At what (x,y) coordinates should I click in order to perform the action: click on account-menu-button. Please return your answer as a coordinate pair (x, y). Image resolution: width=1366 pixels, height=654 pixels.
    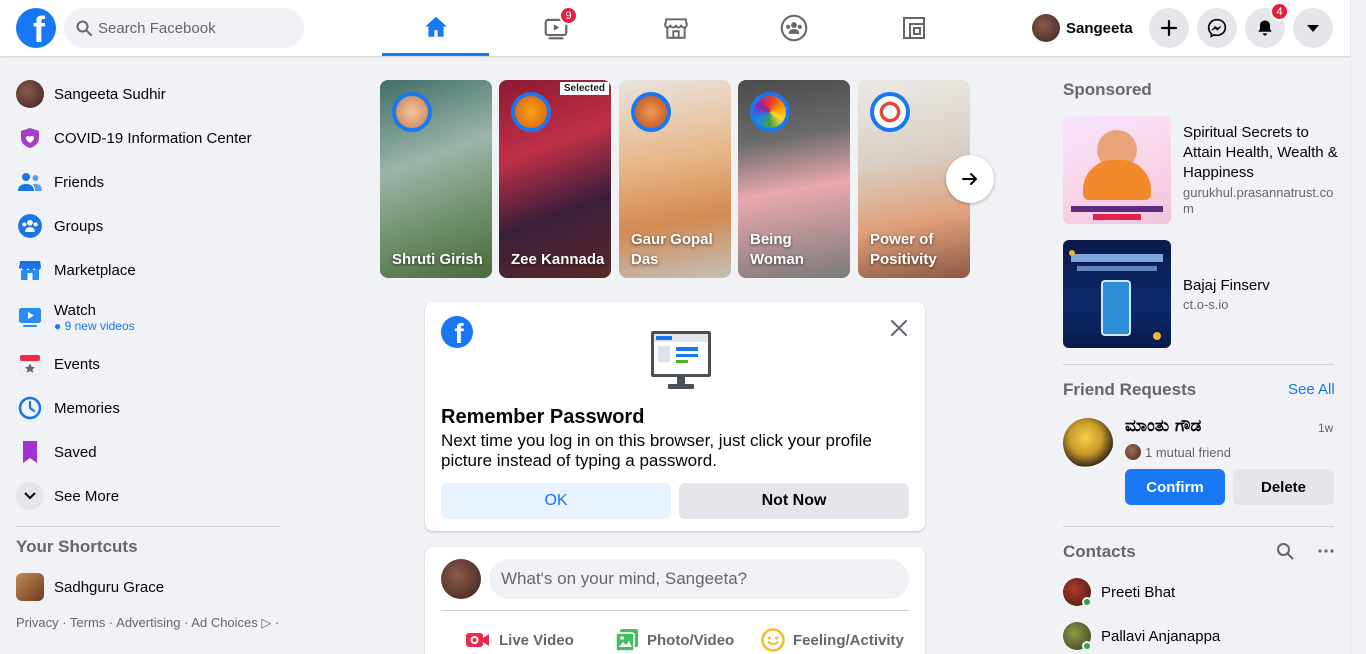
    Looking at the image, I should click on (1313, 28).